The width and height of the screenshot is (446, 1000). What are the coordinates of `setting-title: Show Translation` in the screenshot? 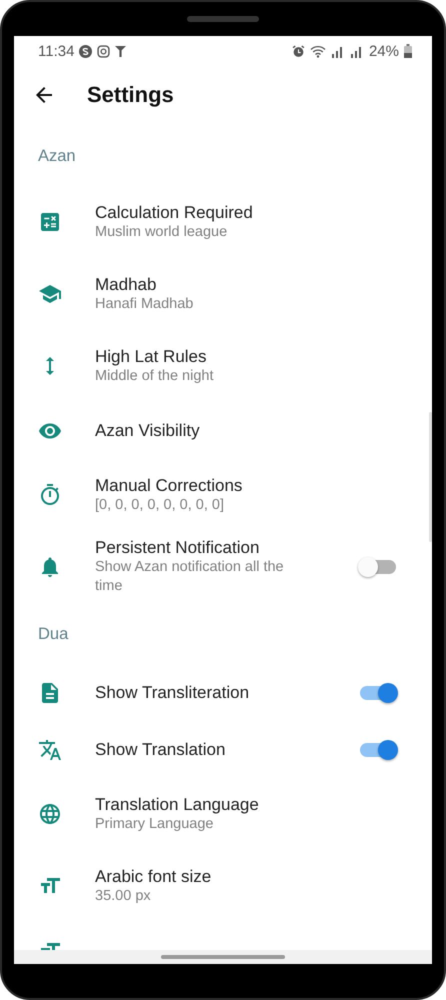 It's located at (201, 749).